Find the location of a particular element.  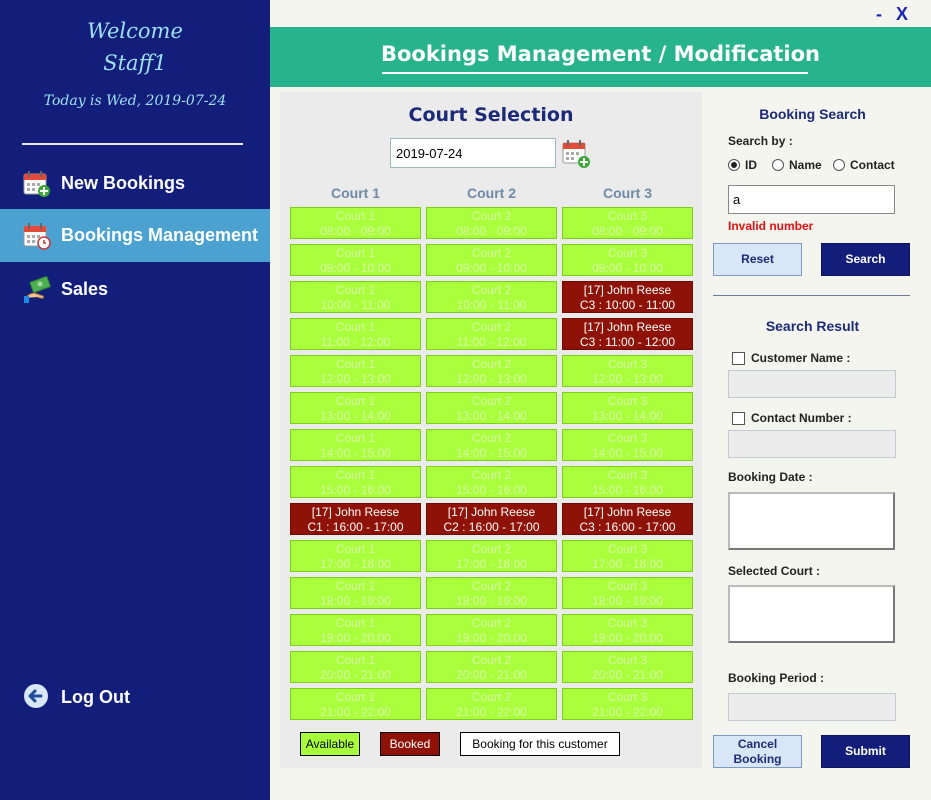

contact-number-checkbox: Contact Number : is located at coordinates (792, 418).